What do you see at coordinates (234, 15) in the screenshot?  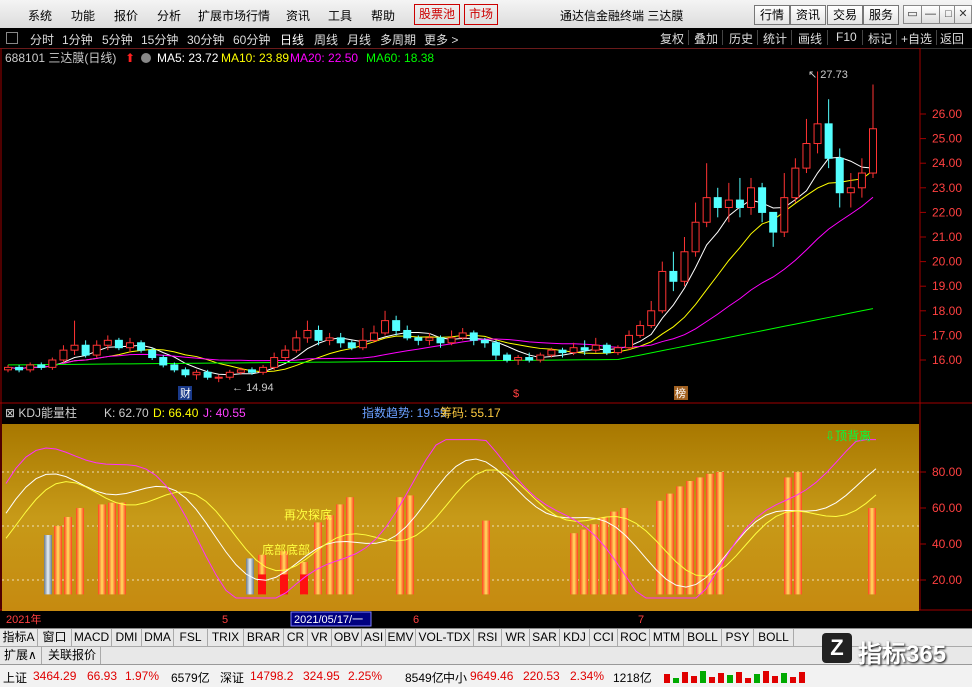 I see `menu-ext-market: 扩展市场行情` at bounding box center [234, 15].